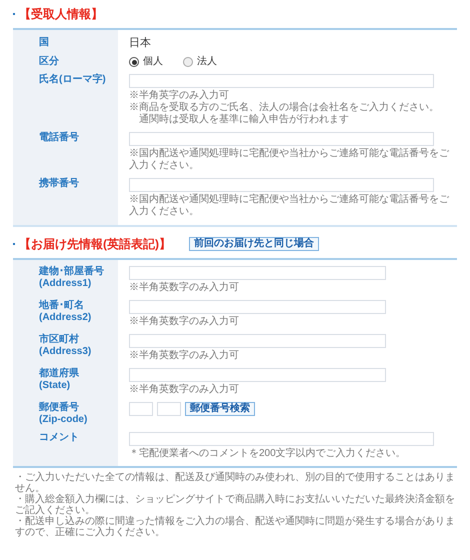 The image size is (470, 560). What do you see at coordinates (95, 244) in the screenshot?
I see `section-title: 【お届け先情報(英語表記)】` at bounding box center [95, 244].